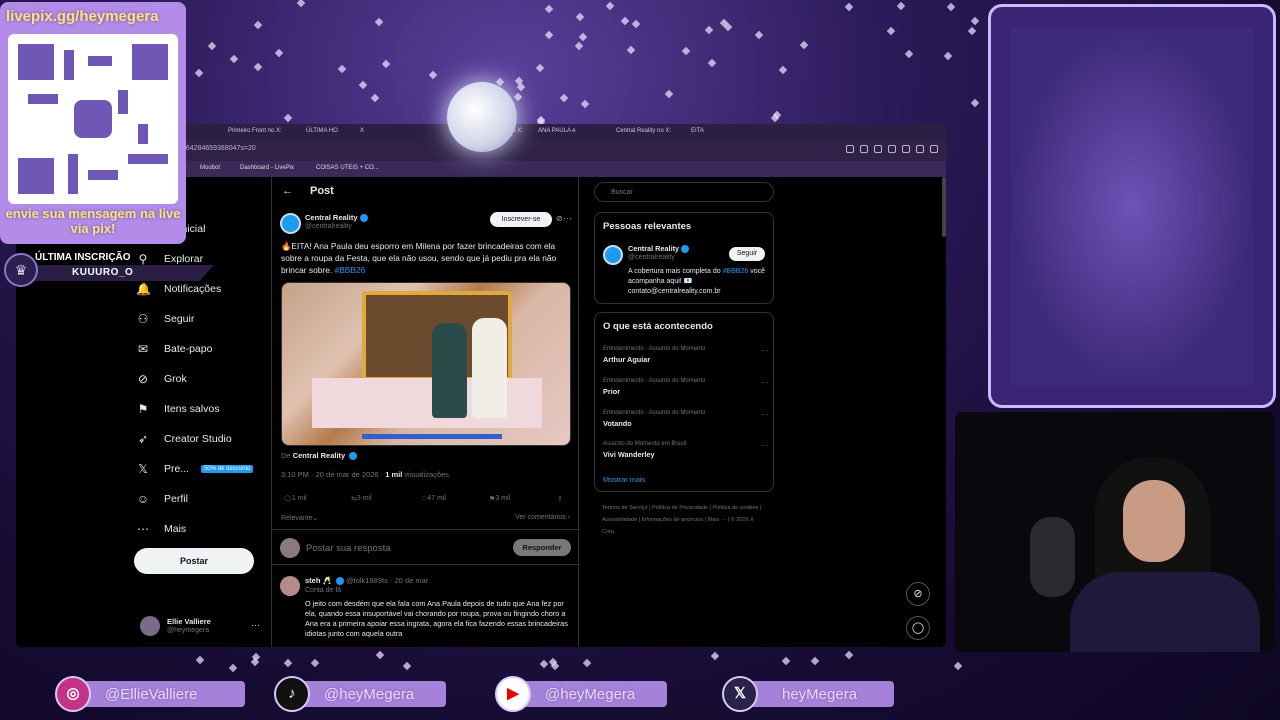 The image size is (1280, 720). What do you see at coordinates (143, 499) in the screenshot?
I see `person-icon: ☺` at bounding box center [143, 499].